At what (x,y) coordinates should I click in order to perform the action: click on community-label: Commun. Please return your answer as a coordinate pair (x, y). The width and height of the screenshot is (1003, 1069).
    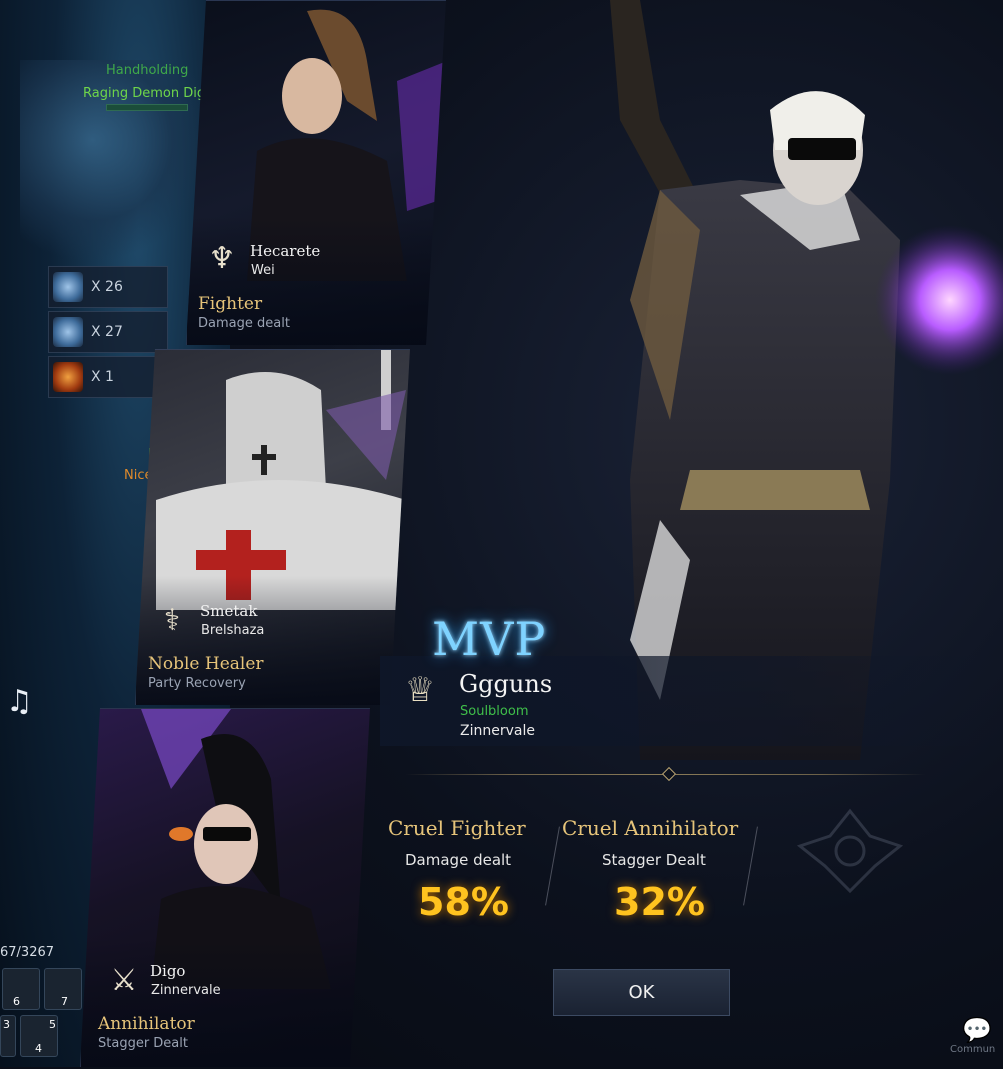
    Looking at the image, I should click on (972, 1049).